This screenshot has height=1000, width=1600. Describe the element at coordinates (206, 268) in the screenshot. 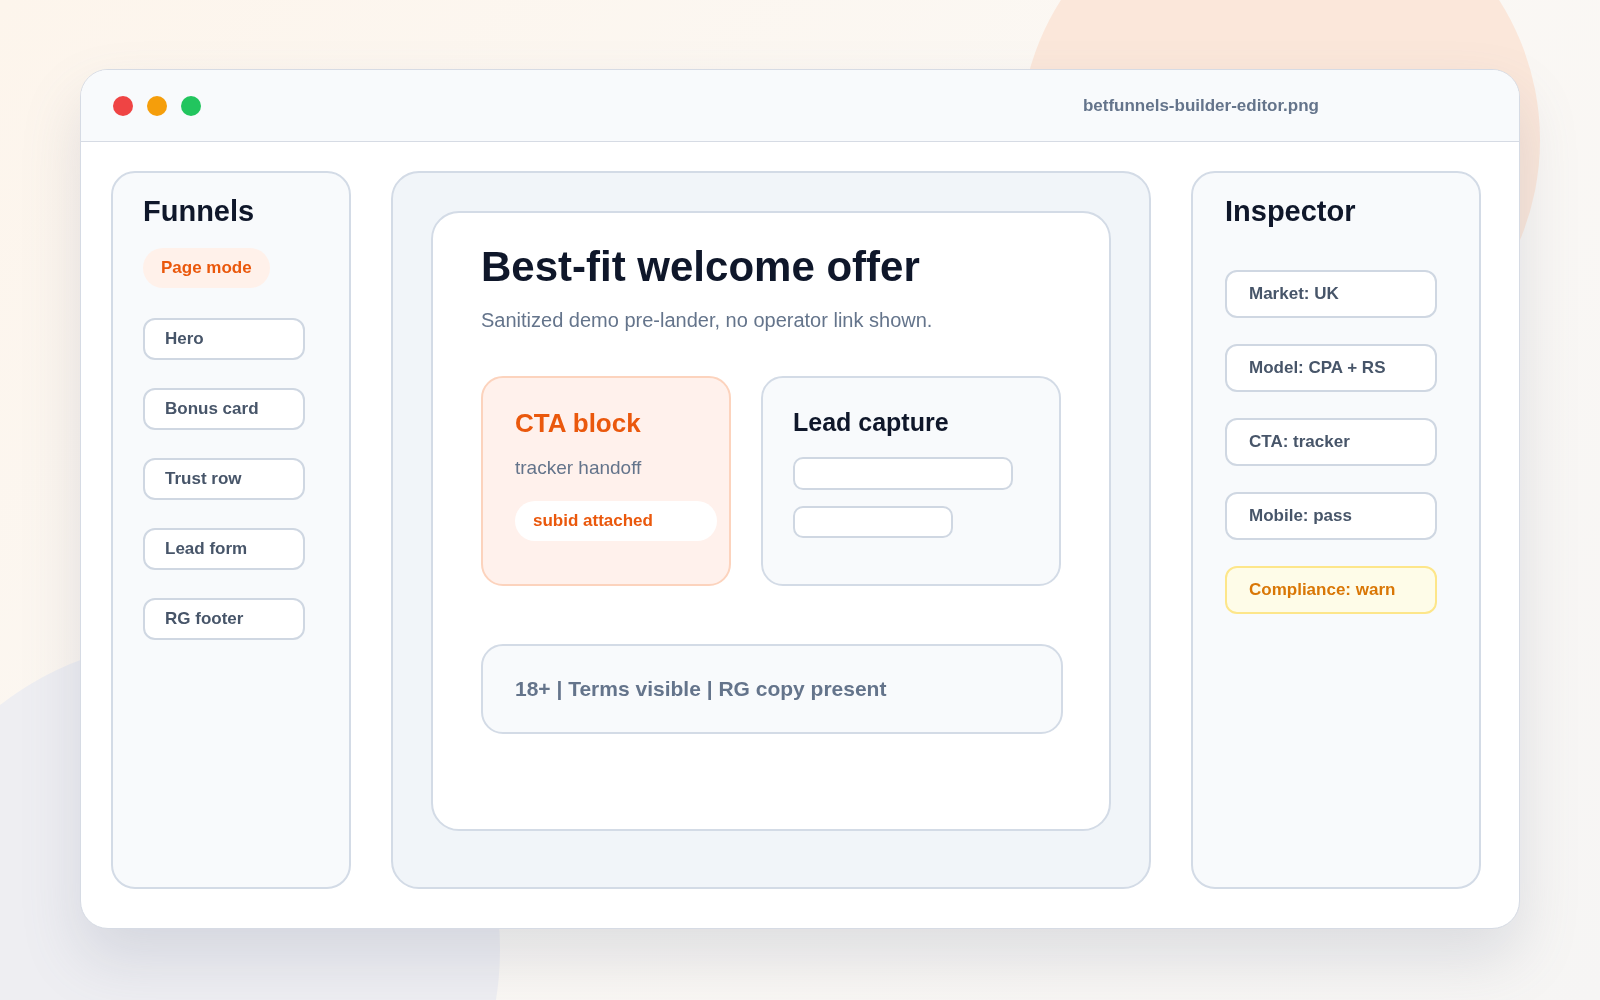

I see `mode-badge: Page mode` at that location.